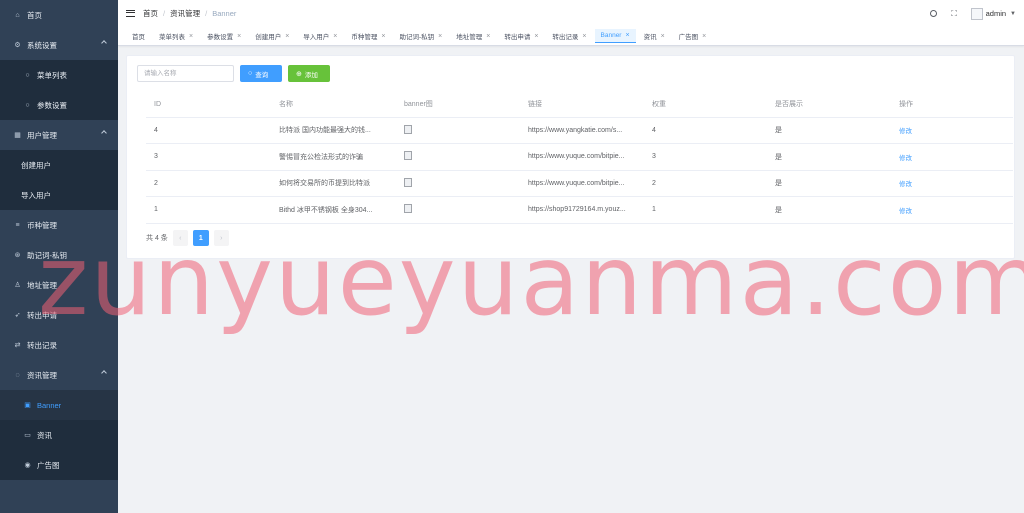  Describe the element at coordinates (59, 225) in the screenshot. I see `sidebar-item-7: ≡ 币种管理` at that location.